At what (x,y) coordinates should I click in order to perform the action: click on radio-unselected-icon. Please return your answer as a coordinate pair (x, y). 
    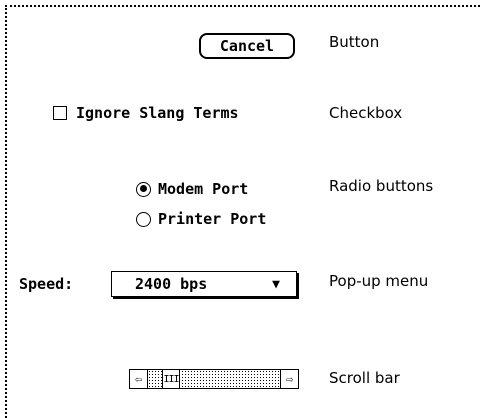
    Looking at the image, I should click on (143, 219).